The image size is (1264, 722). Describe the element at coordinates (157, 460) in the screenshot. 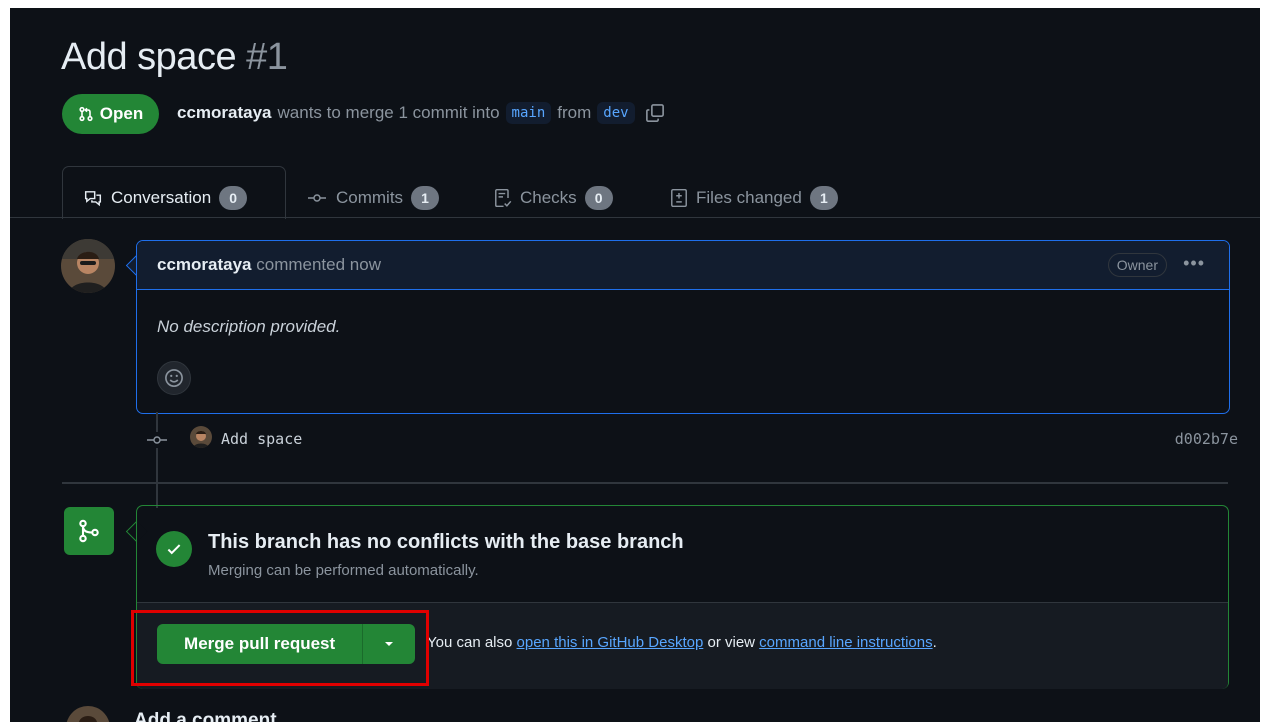

I see `timeline-line` at that location.